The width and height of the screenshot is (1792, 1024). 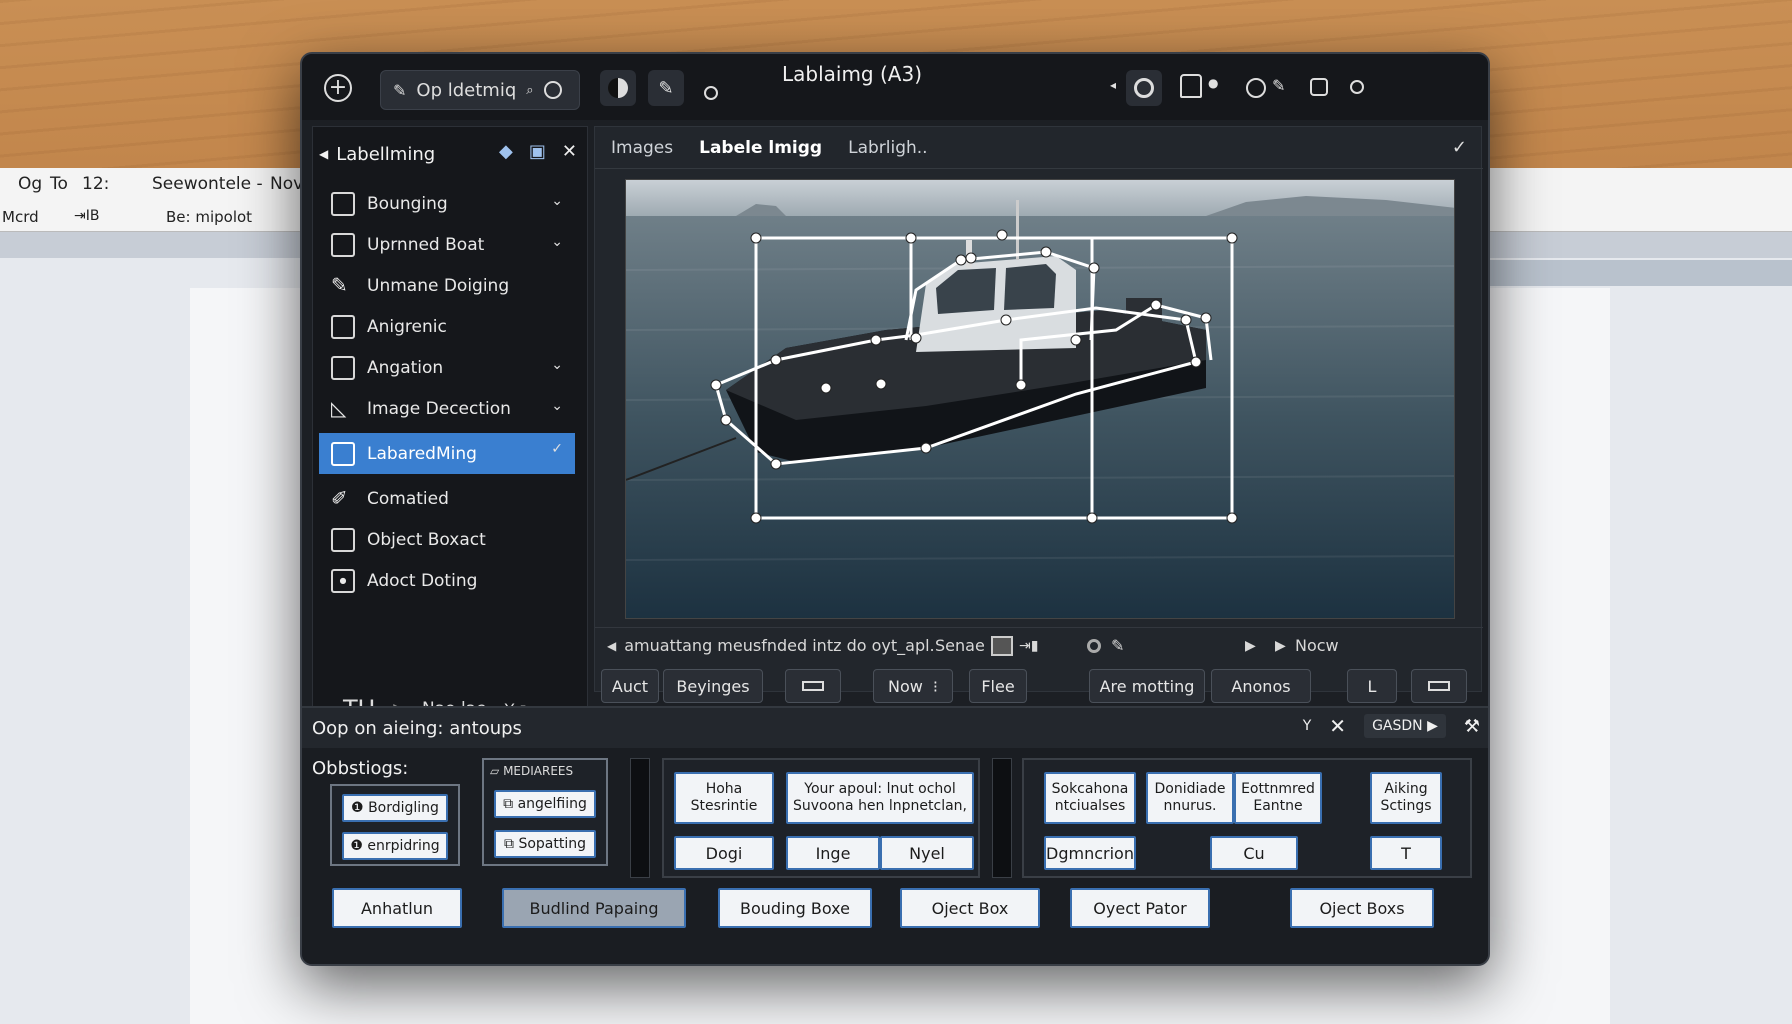 What do you see at coordinates (1090, 853) in the screenshot?
I see `dgmncrion-button: Dgmncrion` at bounding box center [1090, 853].